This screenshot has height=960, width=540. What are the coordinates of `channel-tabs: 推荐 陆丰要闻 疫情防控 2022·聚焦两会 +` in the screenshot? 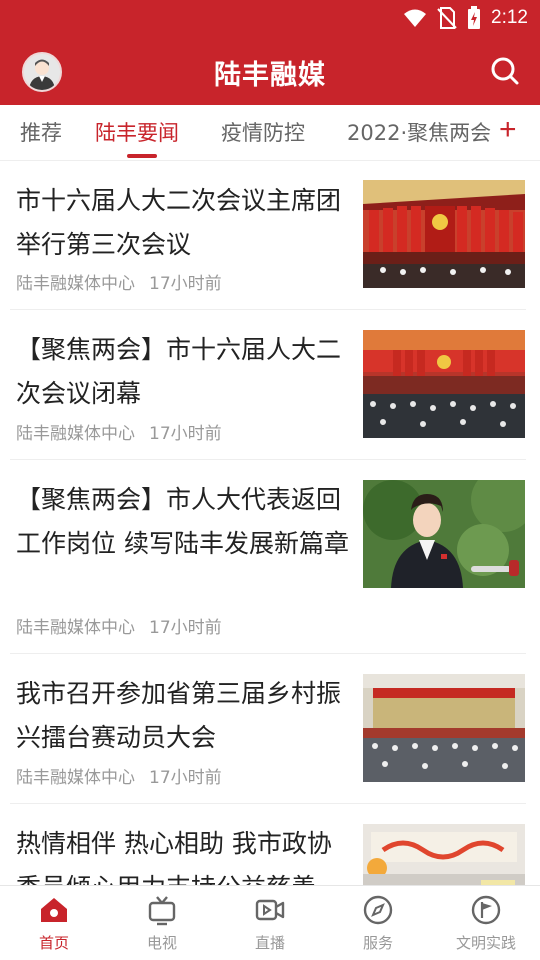 It's located at (270, 133).